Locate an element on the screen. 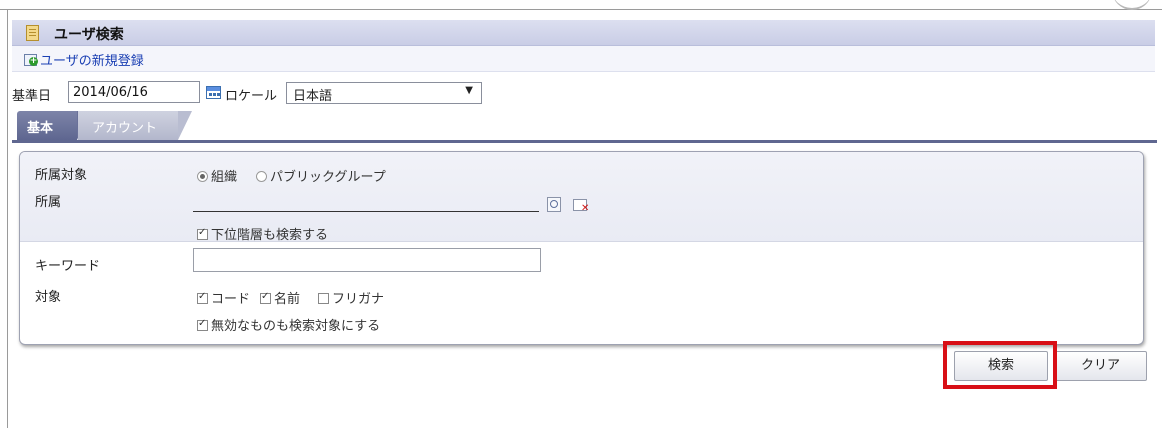  include-invalid-label: 無効なものも検索対象にする is located at coordinates (296, 326).